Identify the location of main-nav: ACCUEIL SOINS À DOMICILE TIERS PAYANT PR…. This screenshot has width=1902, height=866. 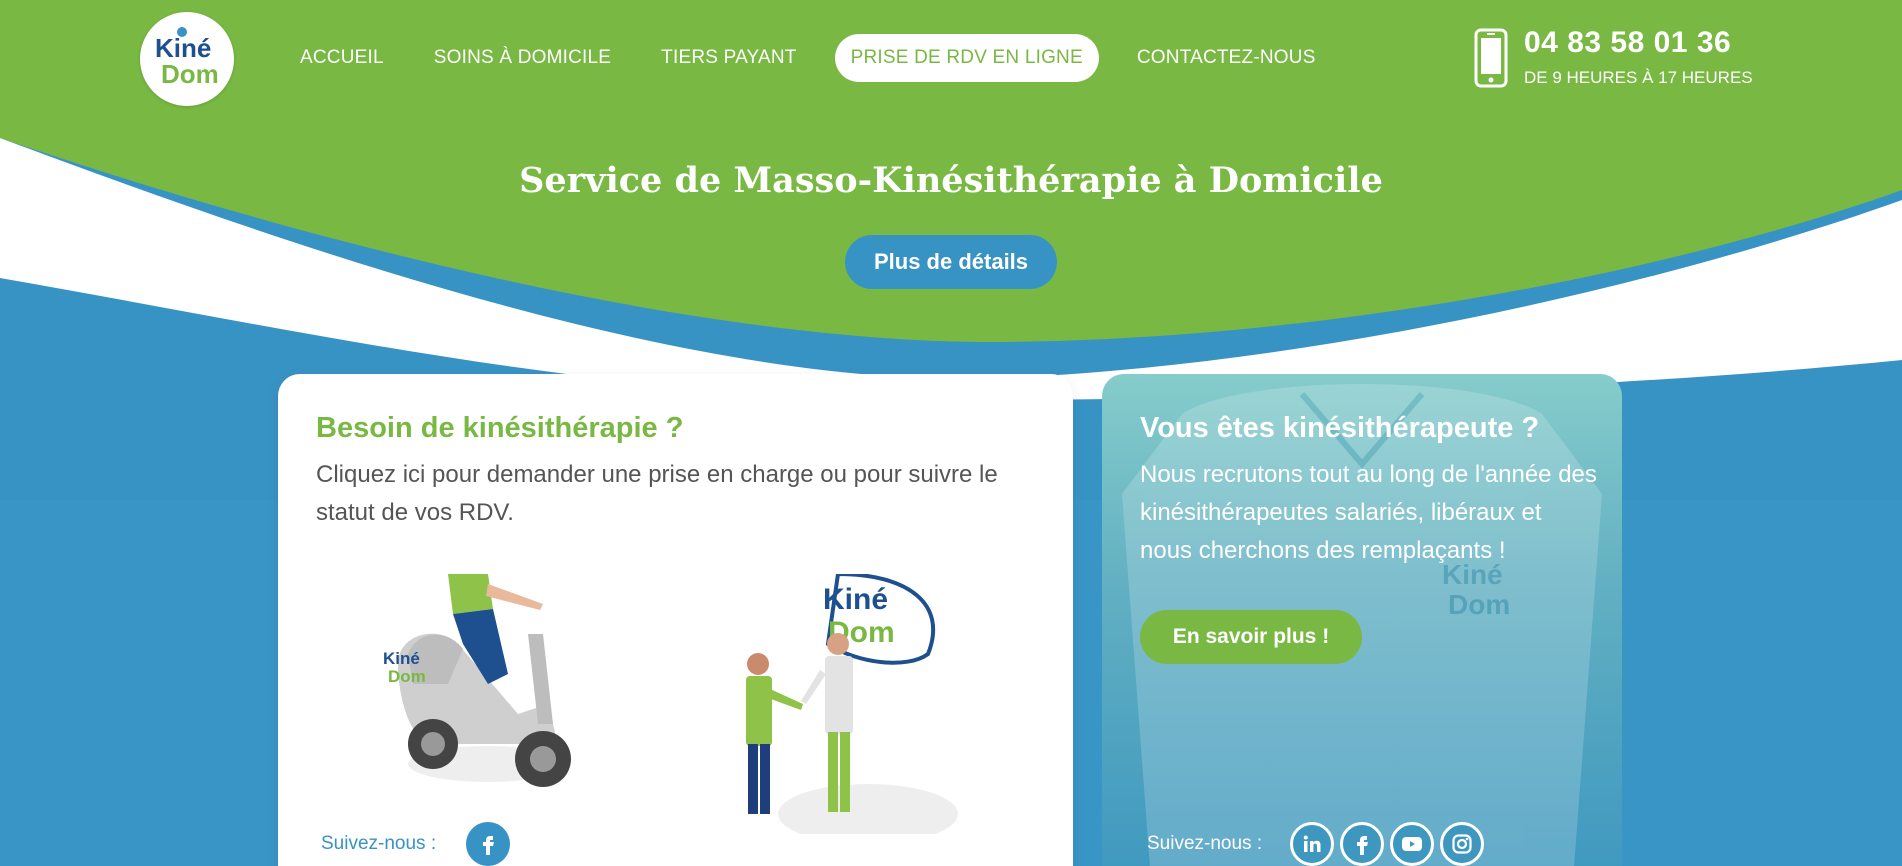
(833, 58).